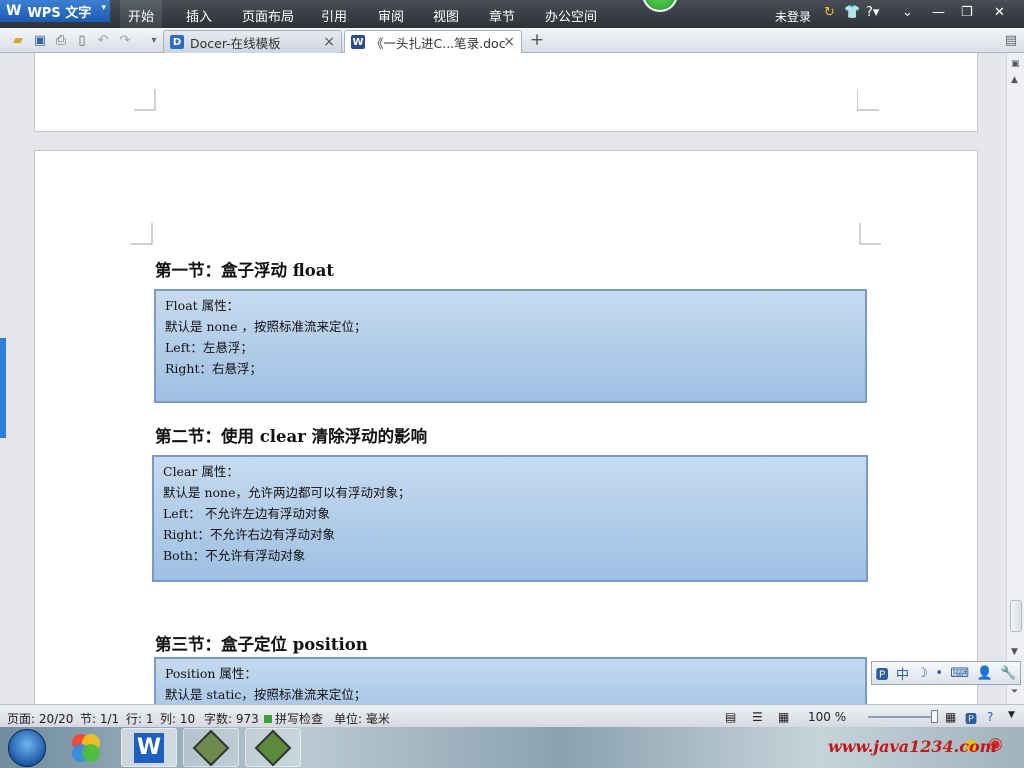 This screenshot has height=768, width=1024. I want to click on wps-writer-taskbar-button: W, so click(149, 747).